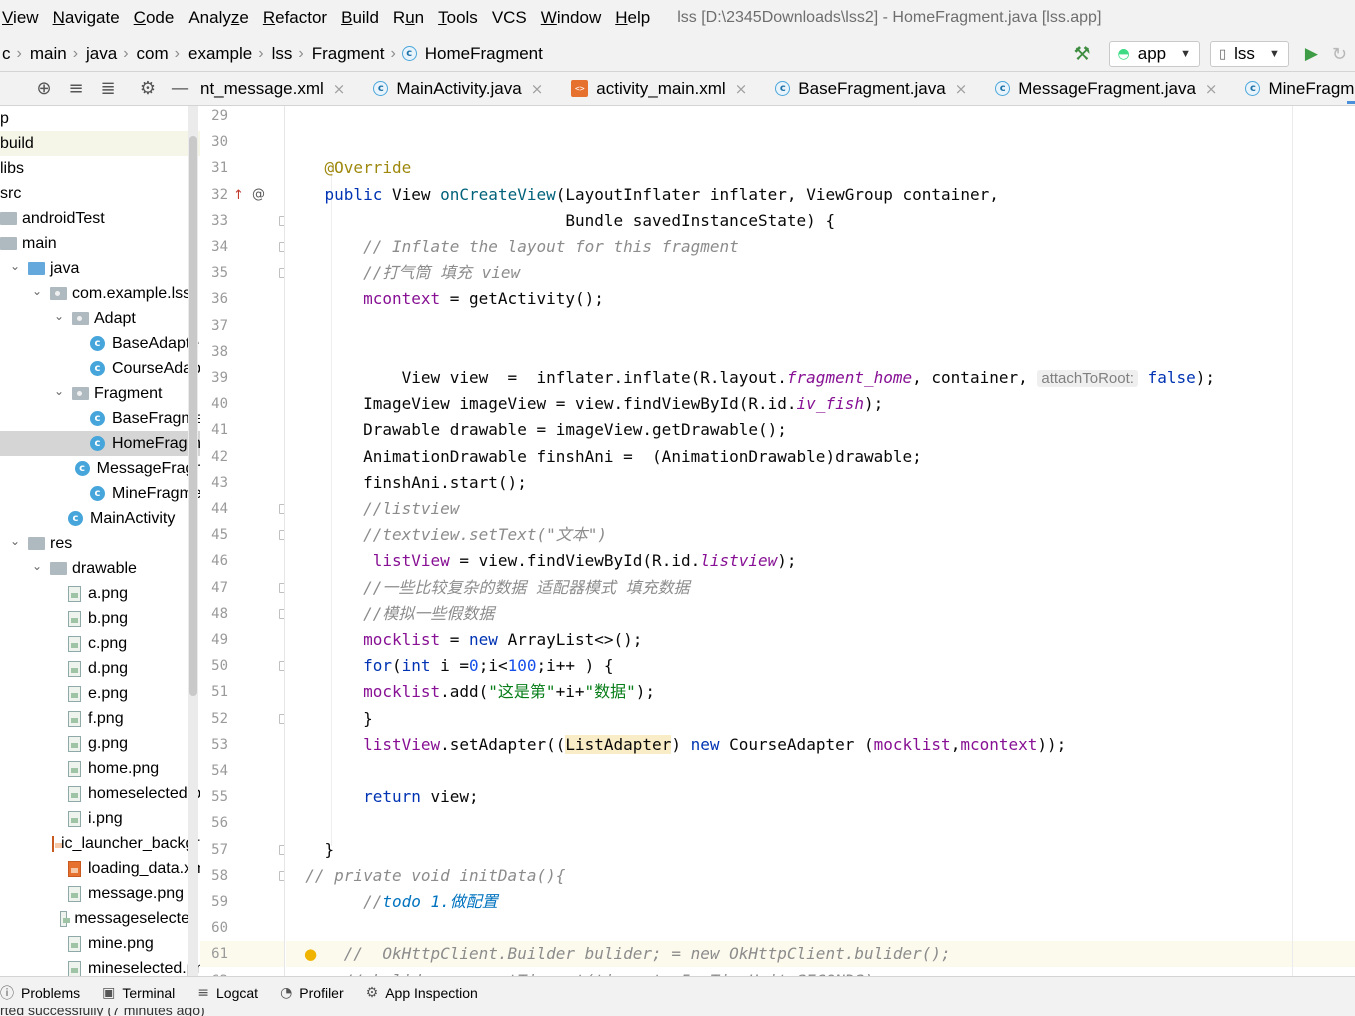  Describe the element at coordinates (100, 393) in the screenshot. I see `tree-item: ⌄ Fragment` at that location.